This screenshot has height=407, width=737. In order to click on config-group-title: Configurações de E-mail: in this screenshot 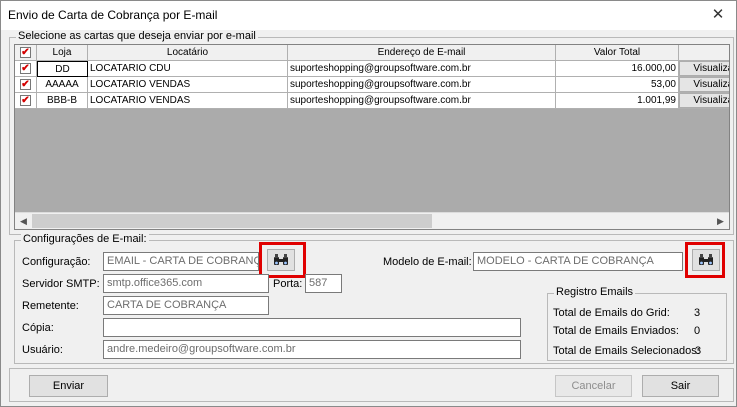, I will do `click(85, 239)`.